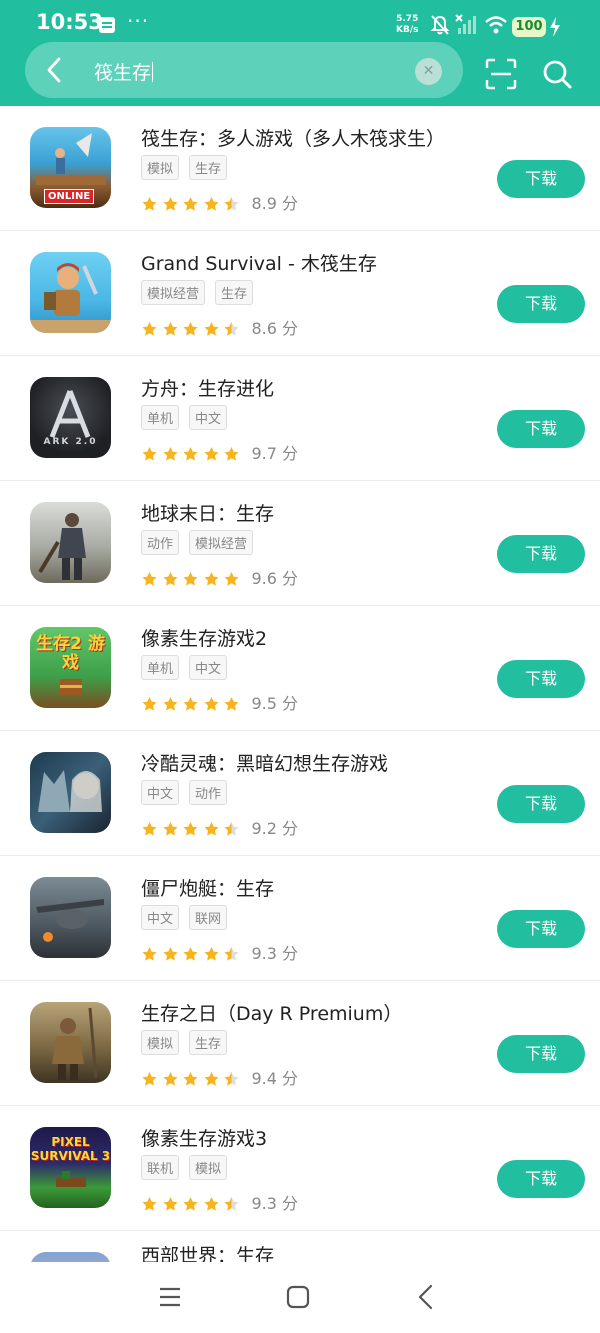  Describe the element at coordinates (264, 1078) in the screenshot. I see `score: 9.4` at that location.